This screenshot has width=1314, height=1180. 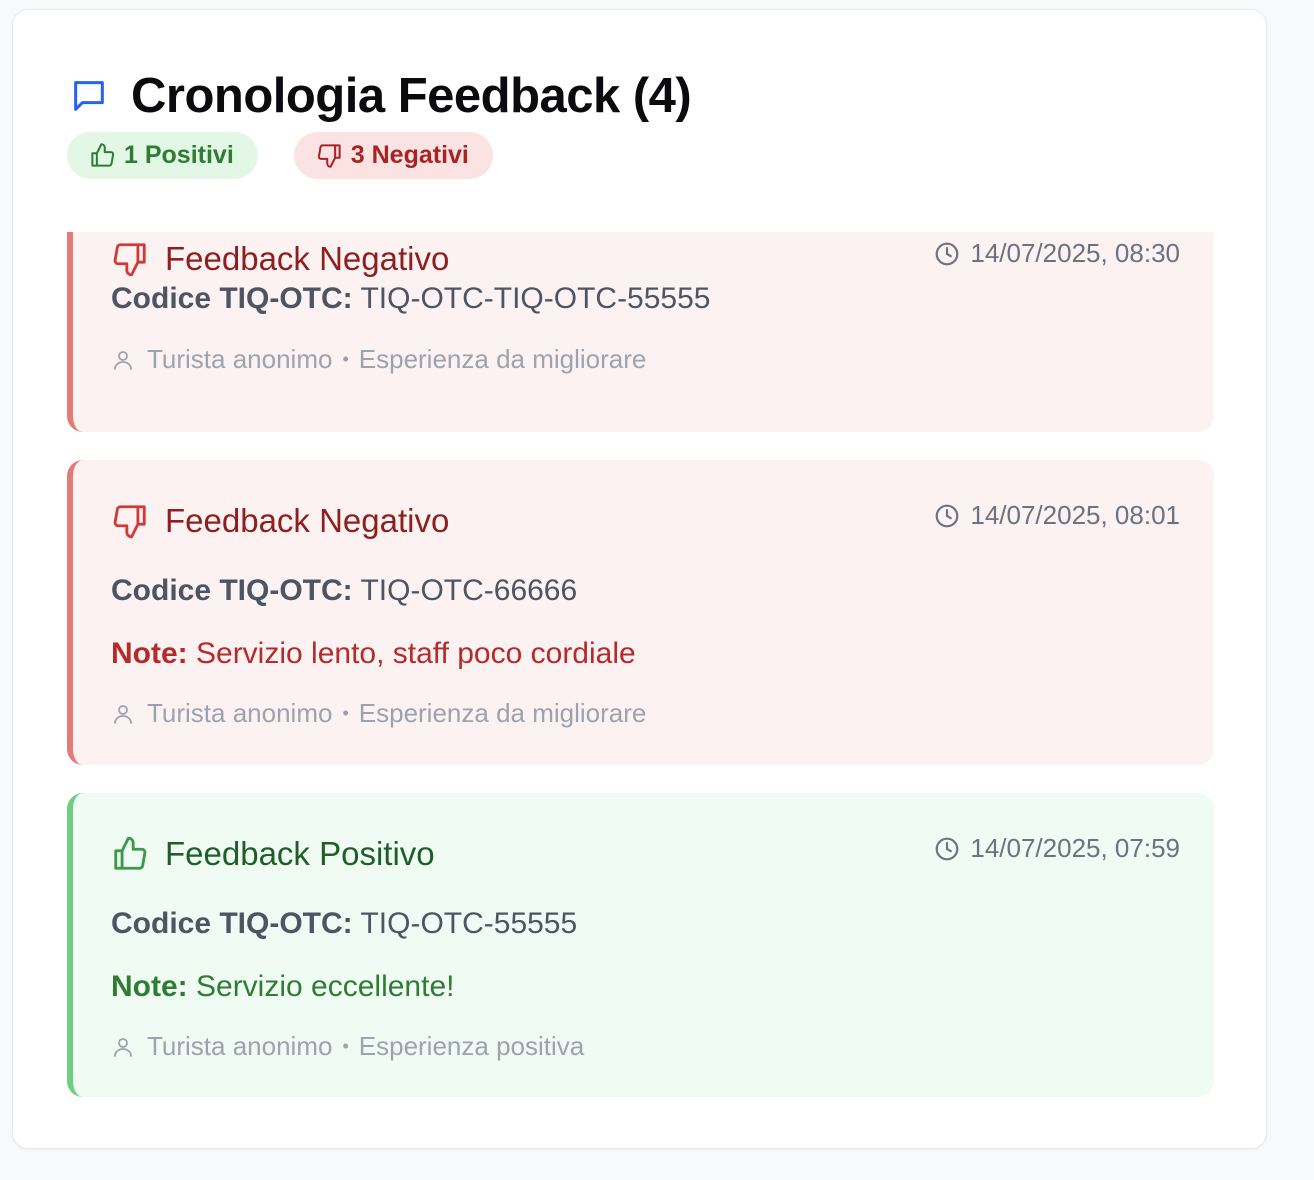 What do you see at coordinates (471, 1046) in the screenshot?
I see `experience-label: Esperienza positiva` at bounding box center [471, 1046].